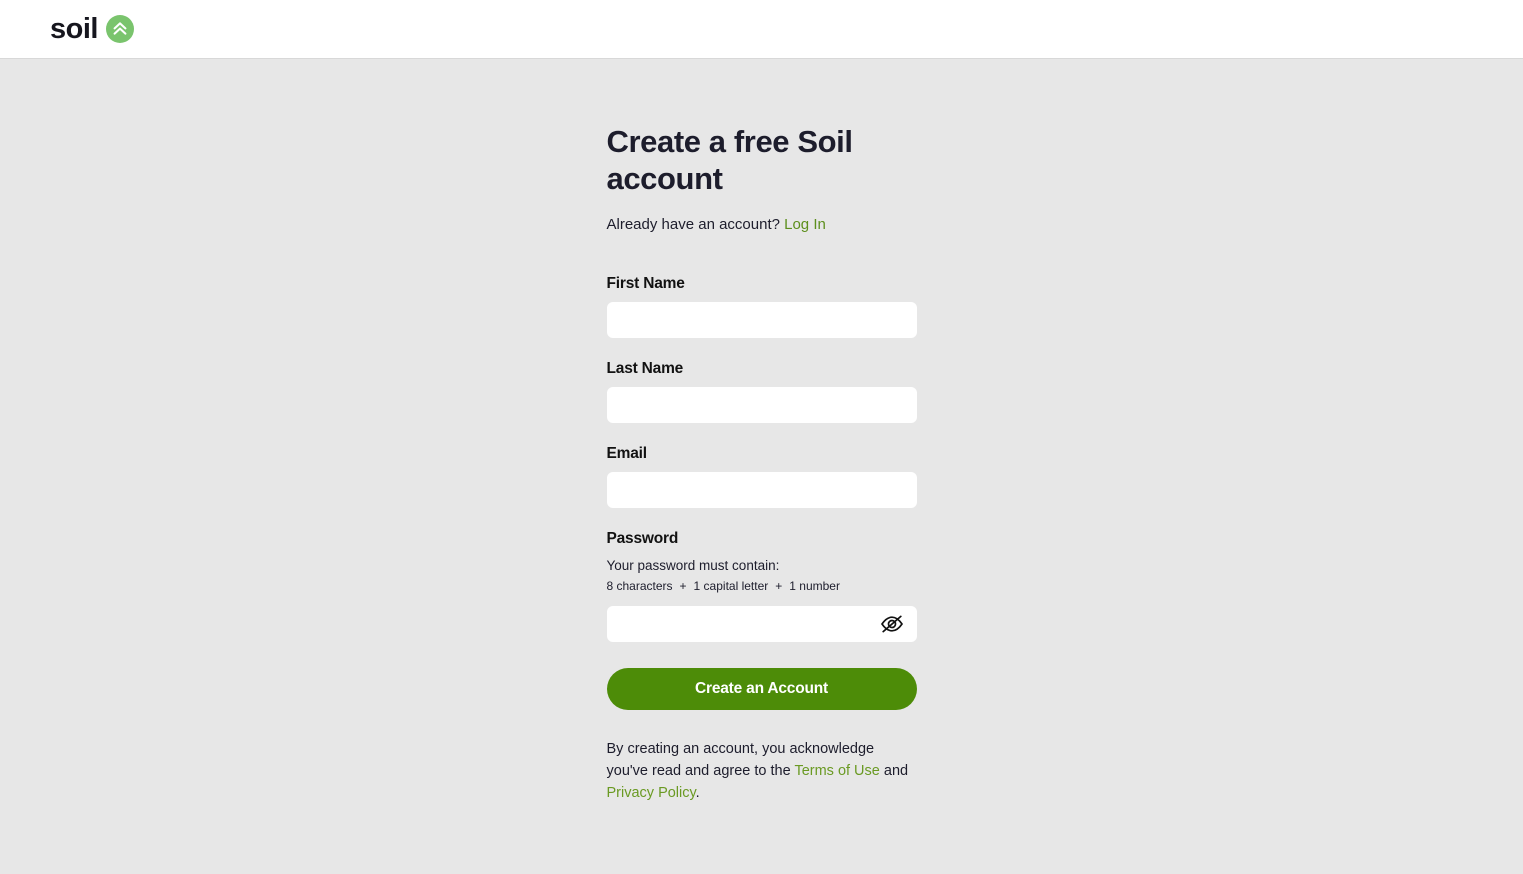 The width and height of the screenshot is (1523, 874). I want to click on page-title: Create a free Soil account, so click(729, 160).